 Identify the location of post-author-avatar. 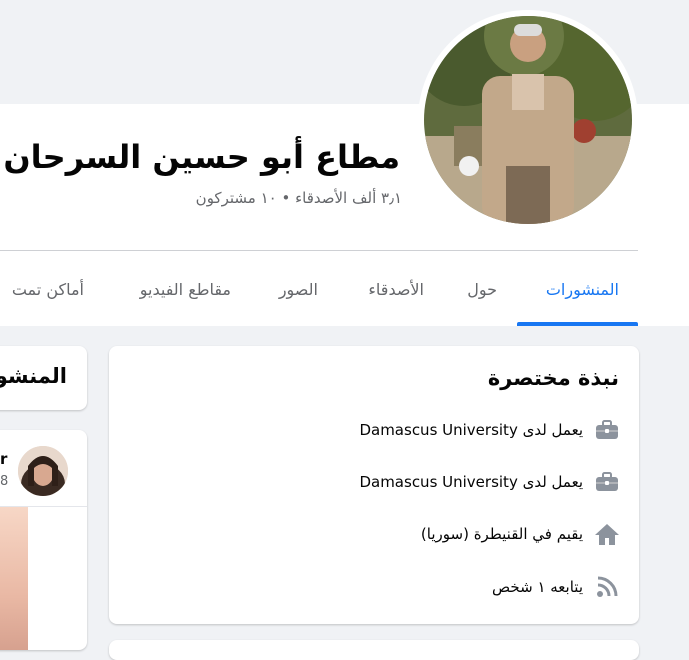
(43, 471).